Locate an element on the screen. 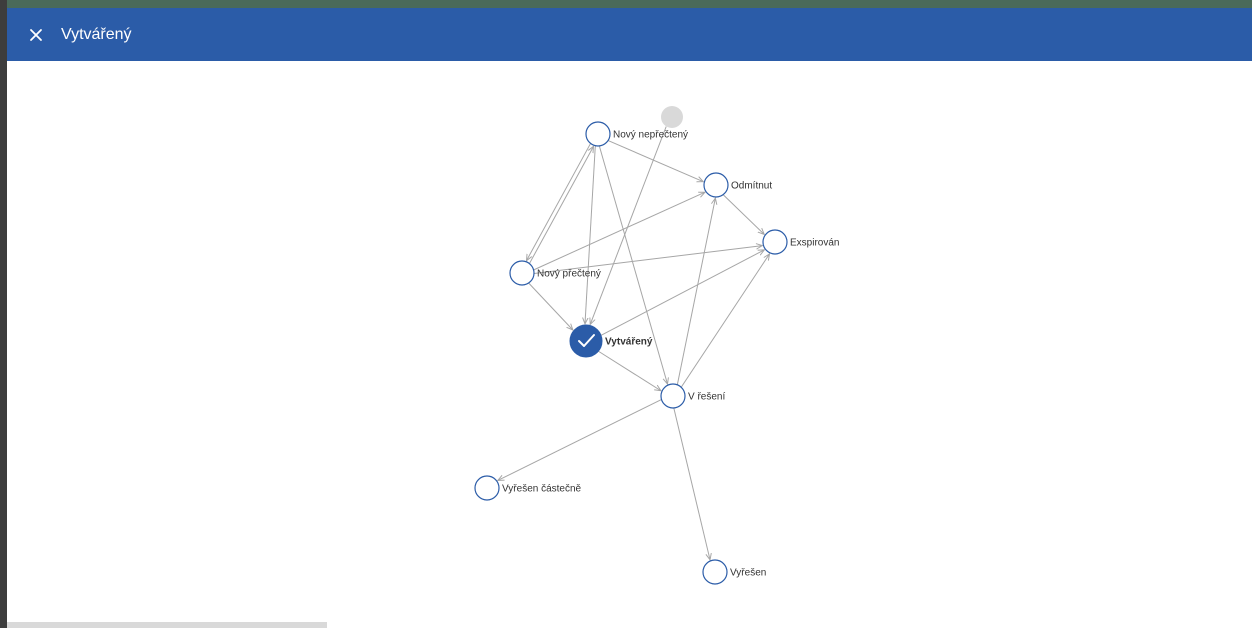  node-odmitnut: Odmítnut is located at coordinates (737, 185).